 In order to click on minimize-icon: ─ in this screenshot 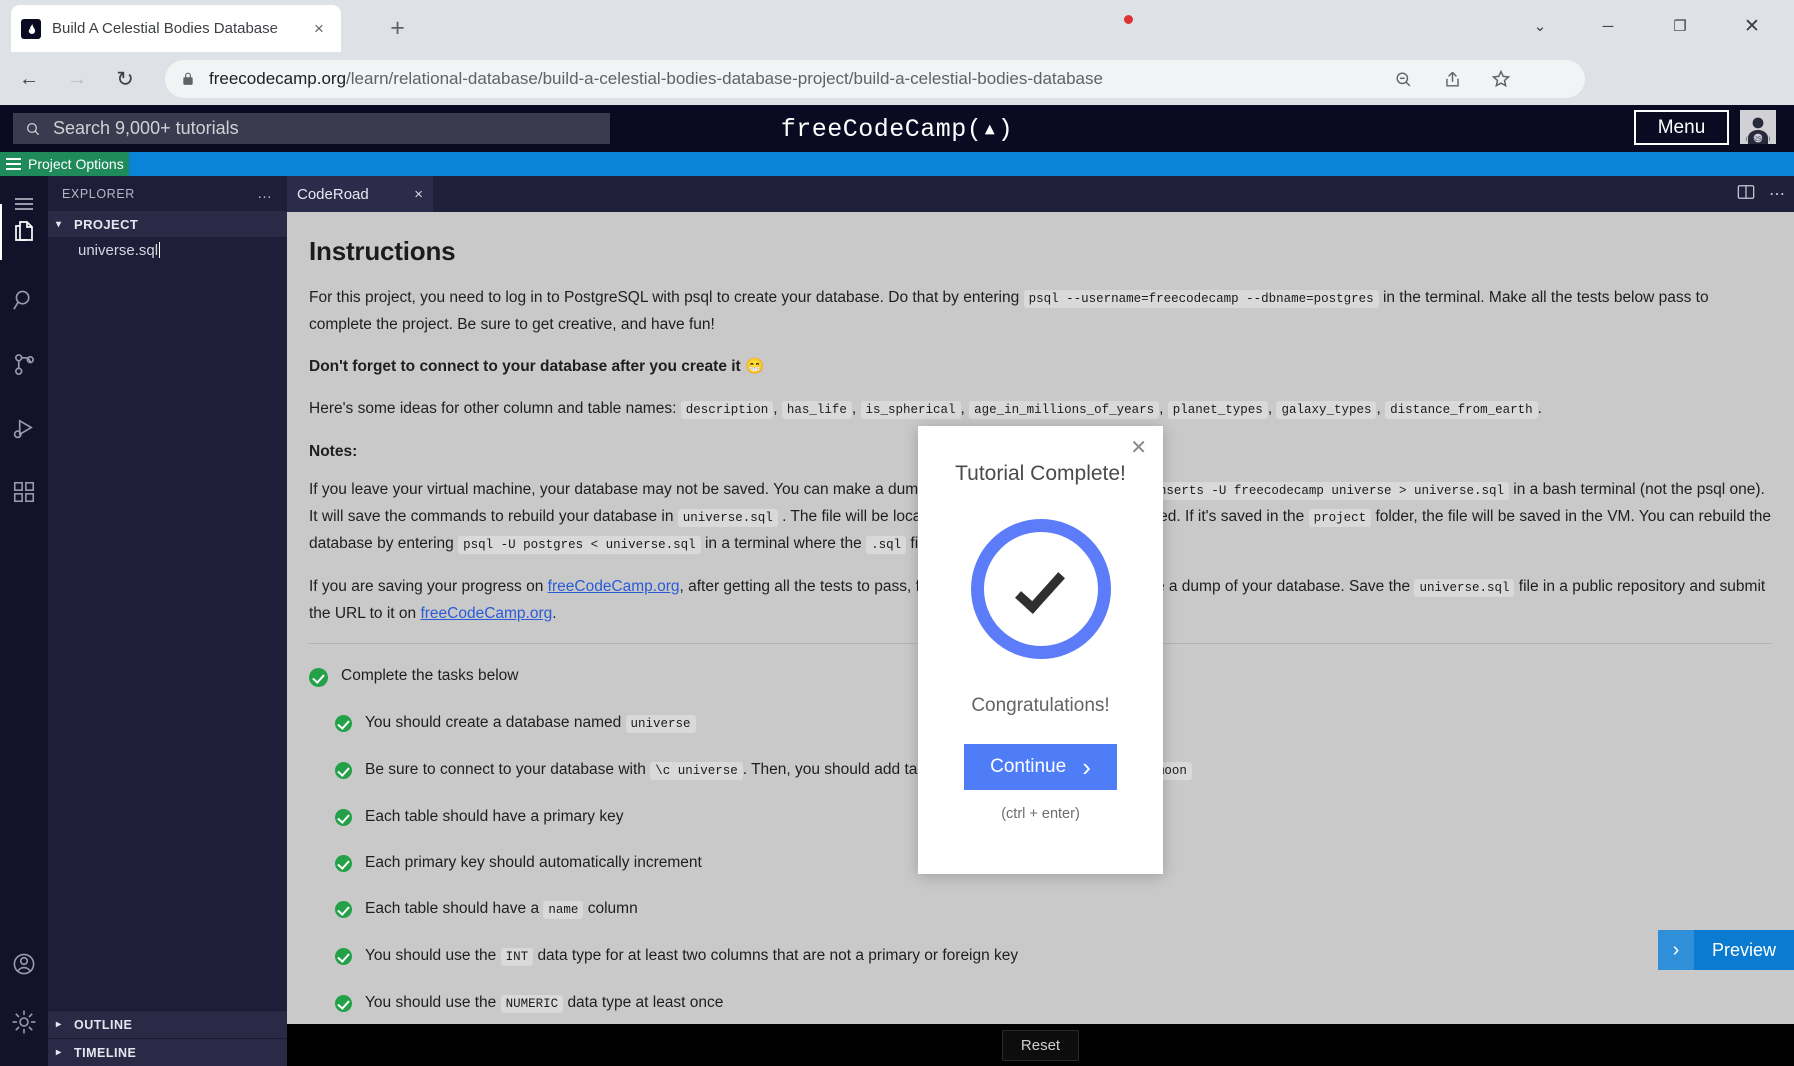, I will do `click(1608, 26)`.